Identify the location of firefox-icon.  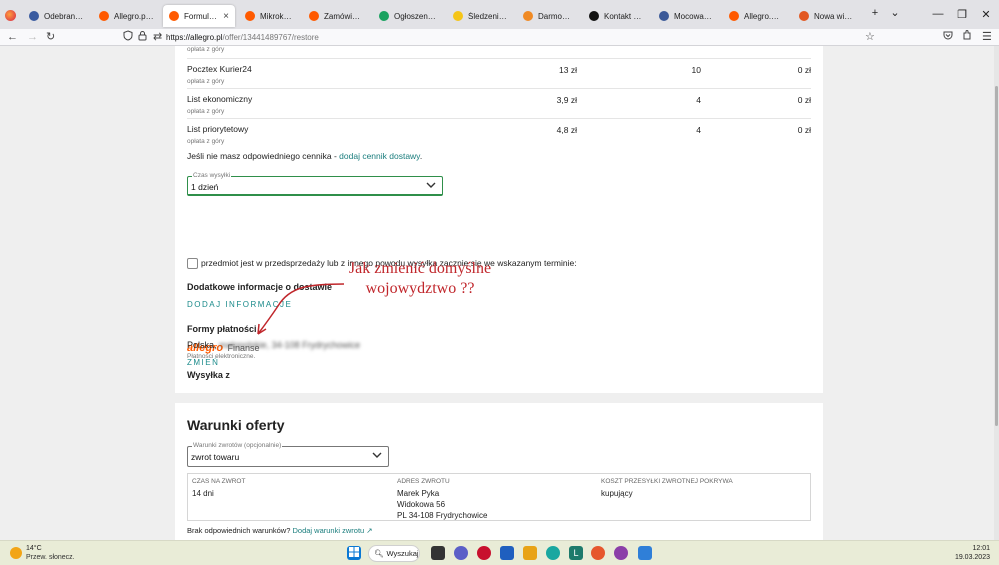
(10, 15).